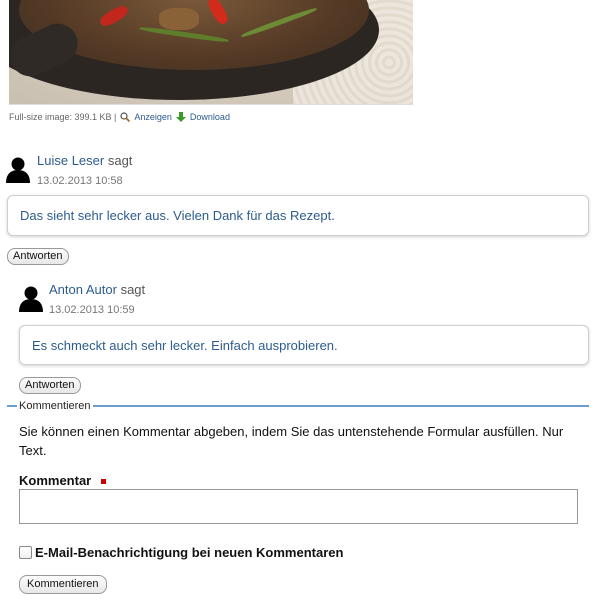  I want to click on comment-label: Kommentar, so click(63, 480).